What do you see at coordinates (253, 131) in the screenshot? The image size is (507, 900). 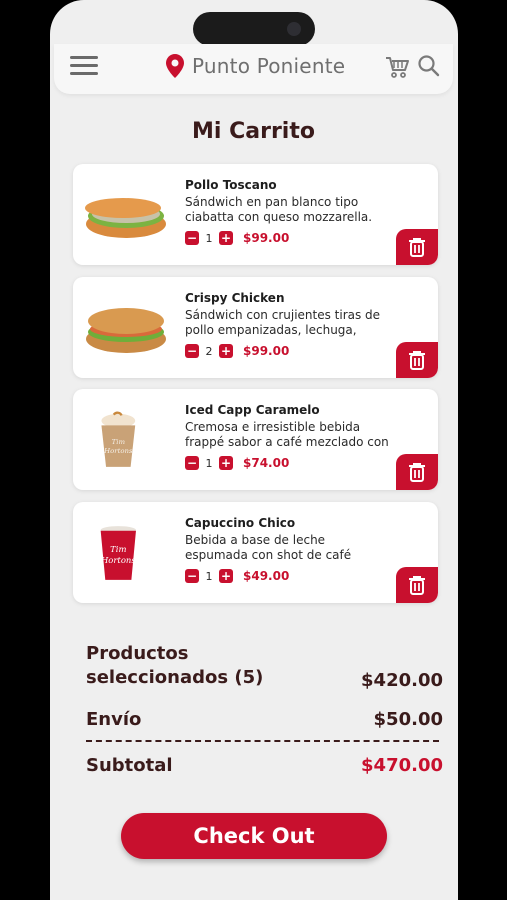 I see `page-title: Mi Carrito` at bounding box center [253, 131].